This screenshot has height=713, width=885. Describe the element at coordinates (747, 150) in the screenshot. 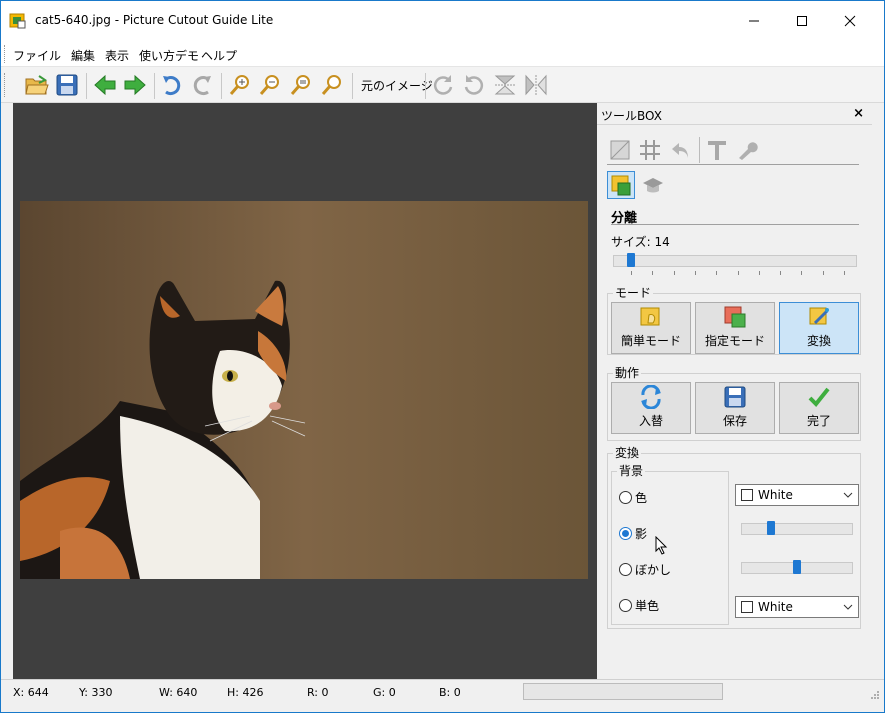

I see `settings-tool` at that location.